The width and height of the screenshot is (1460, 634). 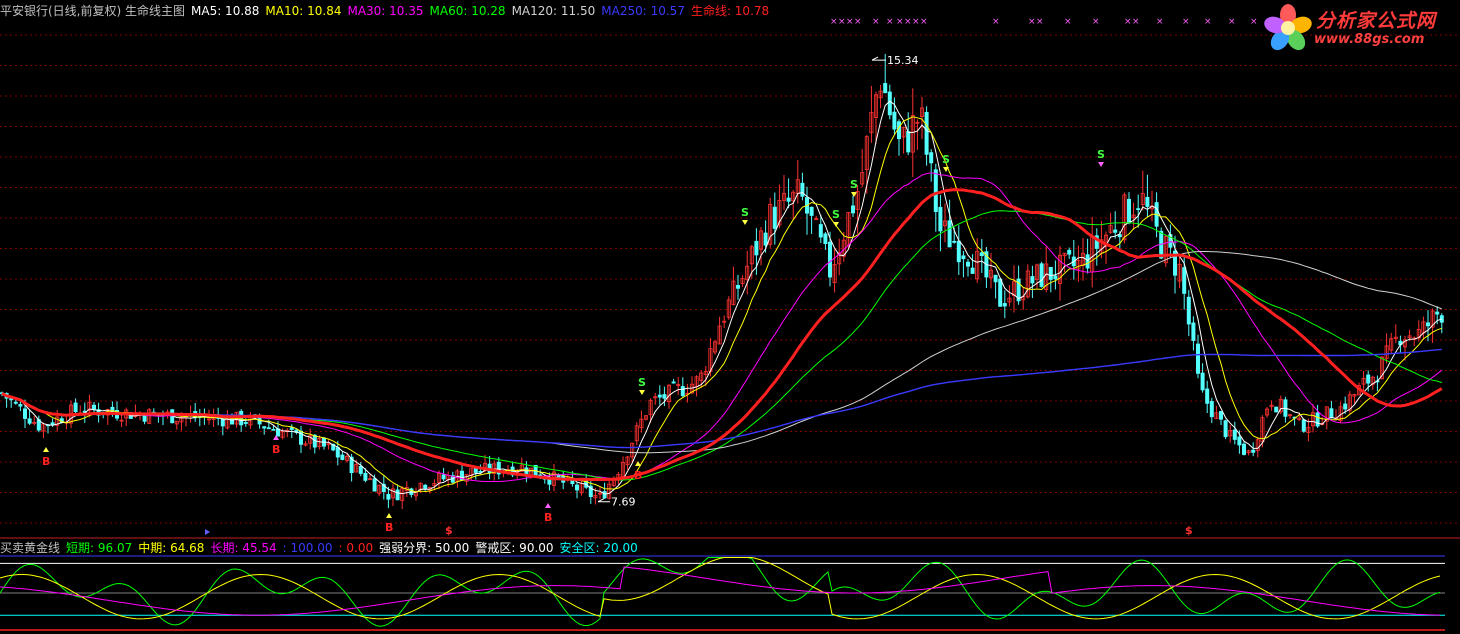 I want to click on main-legend-item-3: MA30: 10.35, so click(x=385, y=11).